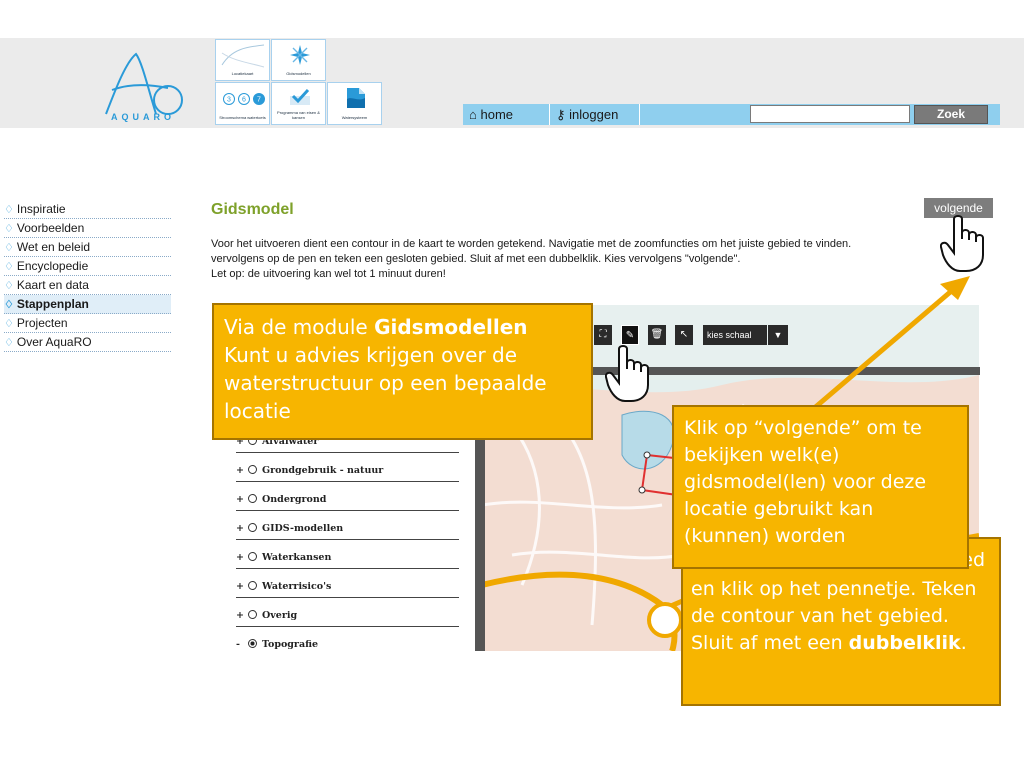 Image resolution: width=1024 pixels, height=768 pixels. Describe the element at coordinates (299, 327) in the screenshot. I see `callout-text: Via de module` at that location.